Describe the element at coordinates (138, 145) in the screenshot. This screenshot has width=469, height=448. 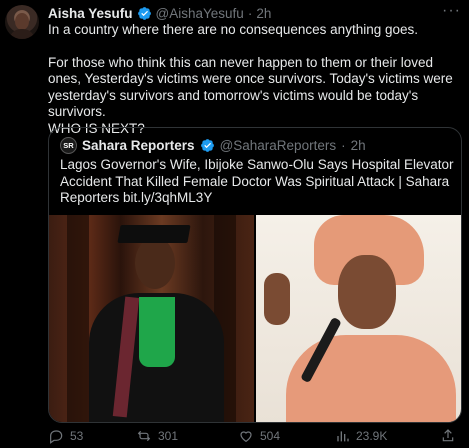
I see `quote-author-name: Sahara Reporters` at that location.